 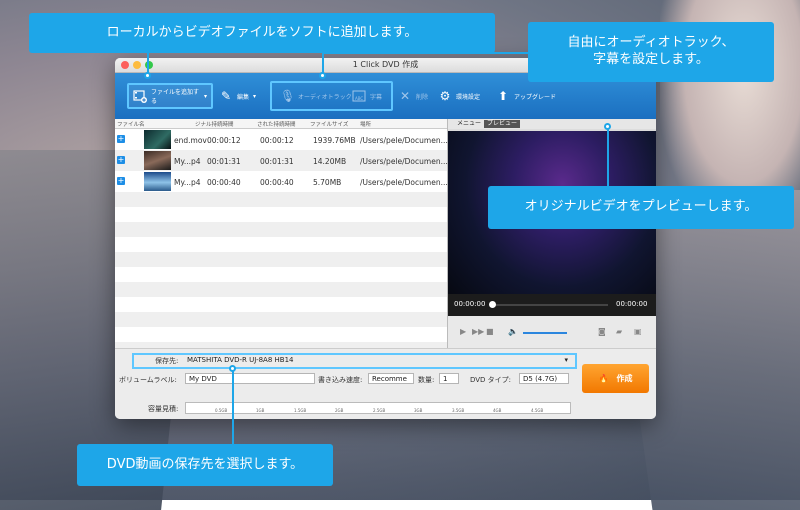 What do you see at coordinates (469, 124) in the screenshot?
I see `tab-menu: メニュー` at bounding box center [469, 124].